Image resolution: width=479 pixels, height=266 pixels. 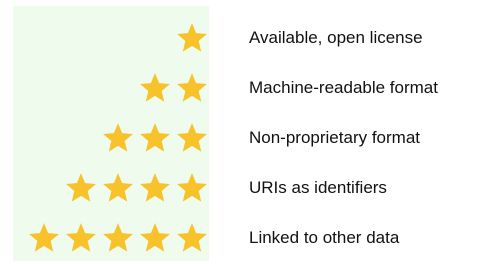 I want to click on level-label-1: Available, open license, so click(x=336, y=37).